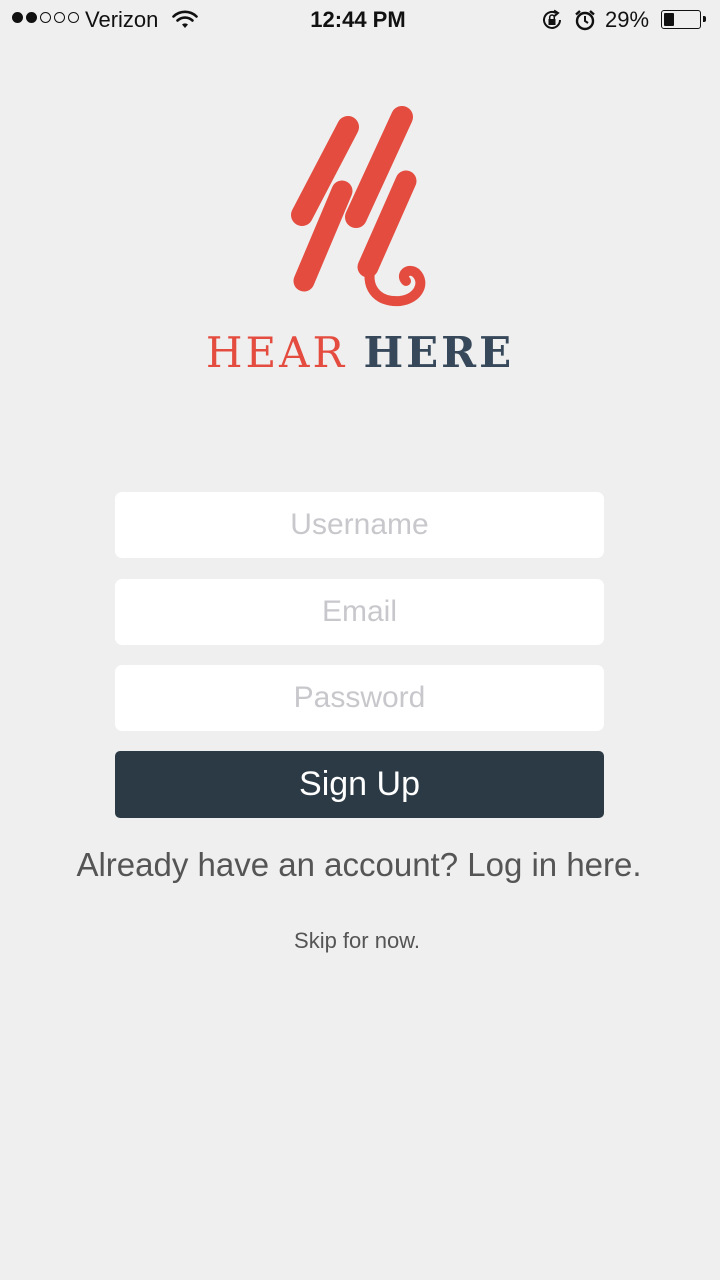 Image resolution: width=720 pixels, height=1280 pixels. What do you see at coordinates (276, 352) in the screenshot?
I see `brand-name-hear: HEAR` at bounding box center [276, 352].